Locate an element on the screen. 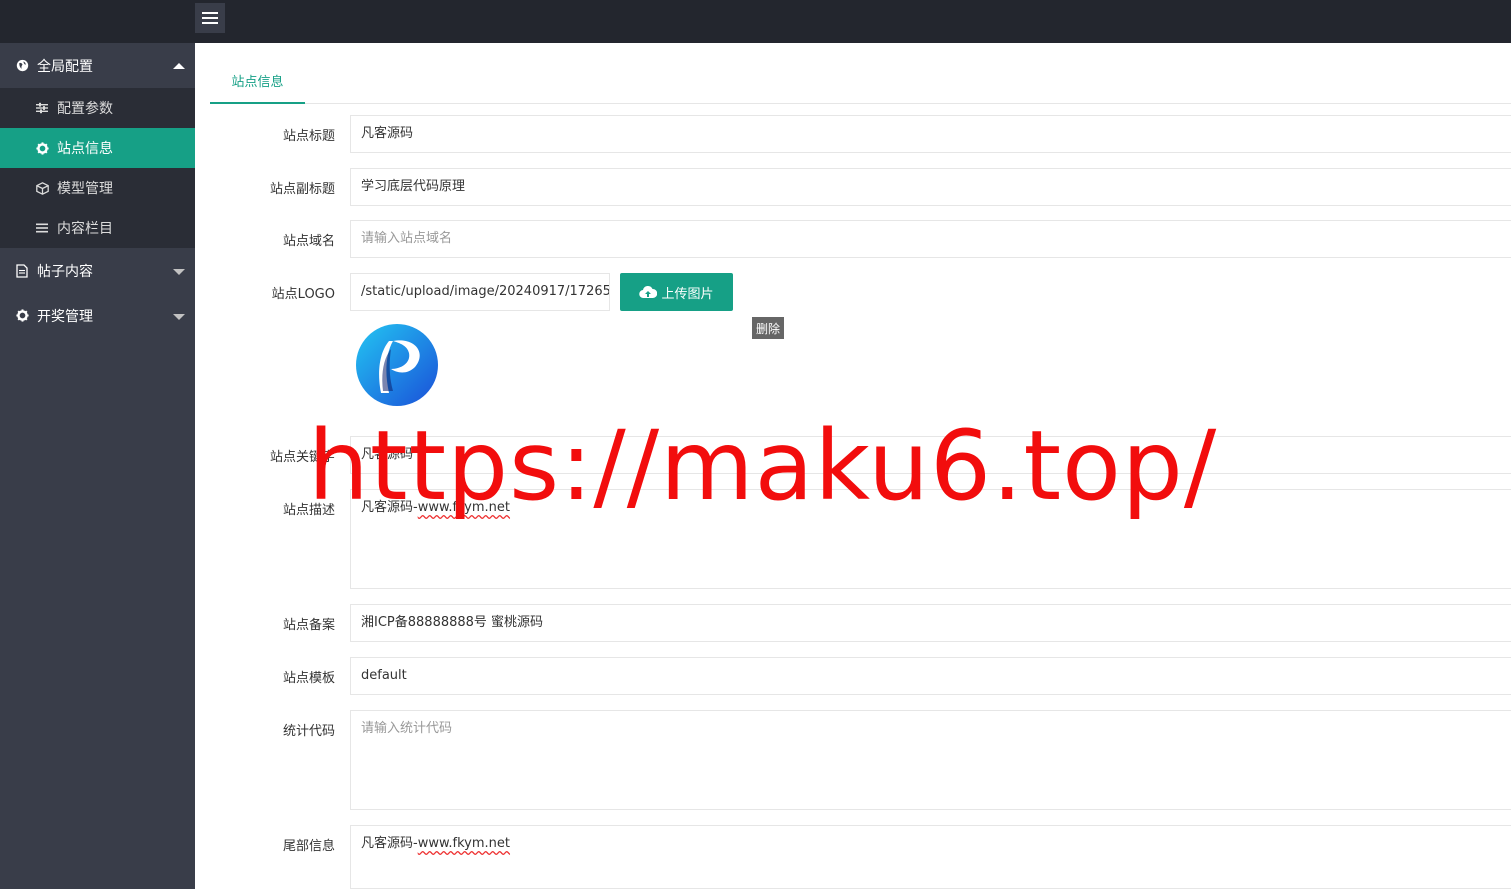 This screenshot has width=1511, height=889. site-logo-input: /static/upload/image/20240917/1726584 is located at coordinates (480, 292).